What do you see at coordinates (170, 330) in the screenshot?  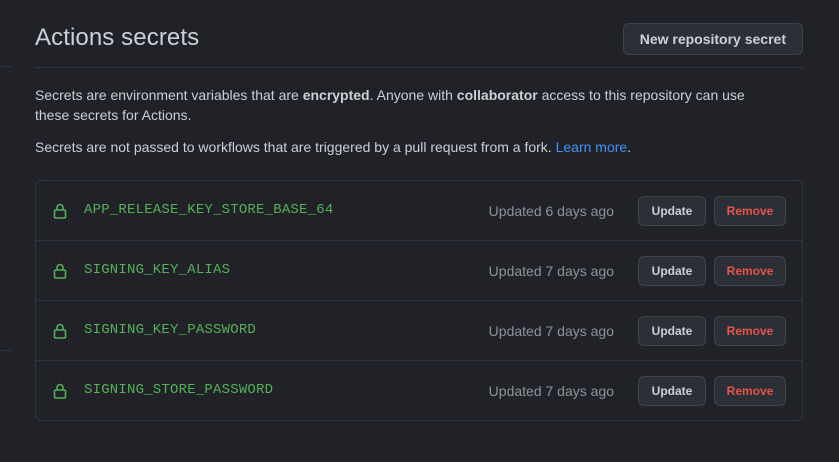 I see `secret-name: SIGNING_KEY_PASSWORD` at bounding box center [170, 330].